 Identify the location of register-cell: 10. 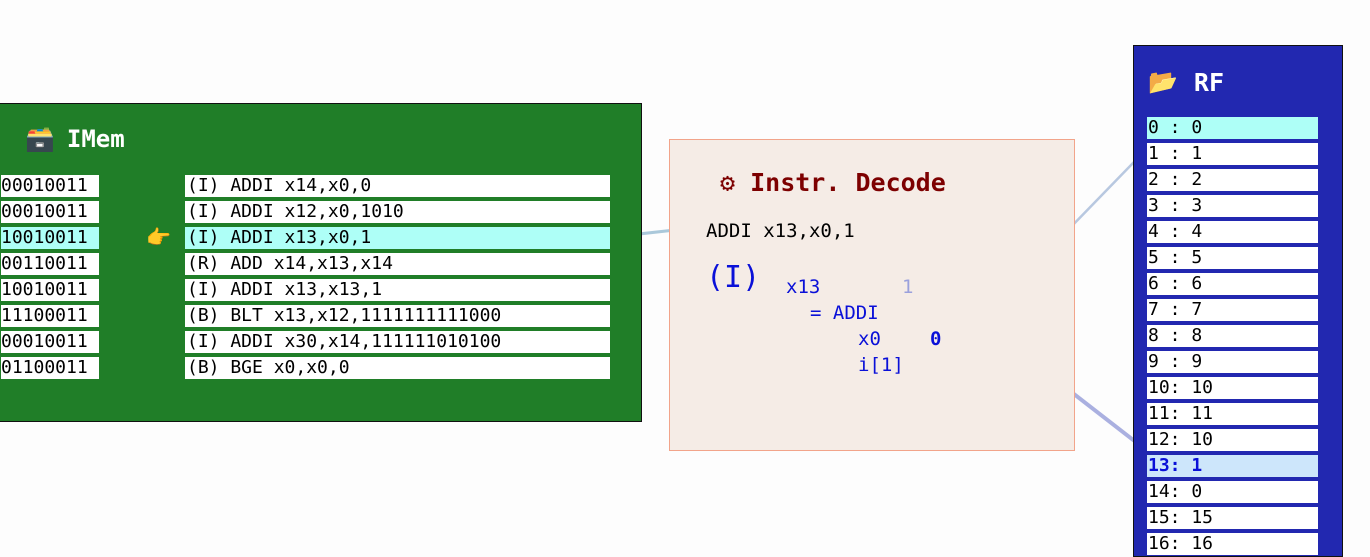
(1232, 388).